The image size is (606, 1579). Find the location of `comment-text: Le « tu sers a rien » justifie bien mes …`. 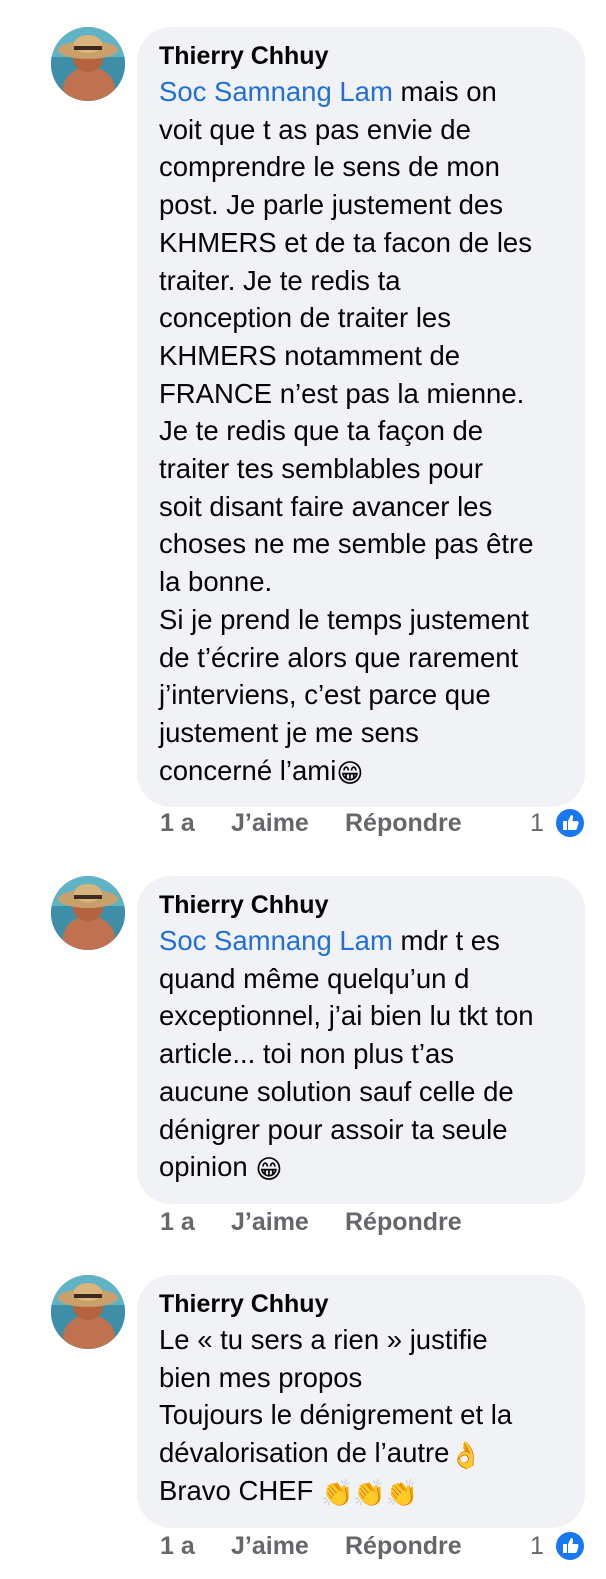

comment-text: Le « tu sers a rien » justifie bien mes … is located at coordinates (336, 1416).